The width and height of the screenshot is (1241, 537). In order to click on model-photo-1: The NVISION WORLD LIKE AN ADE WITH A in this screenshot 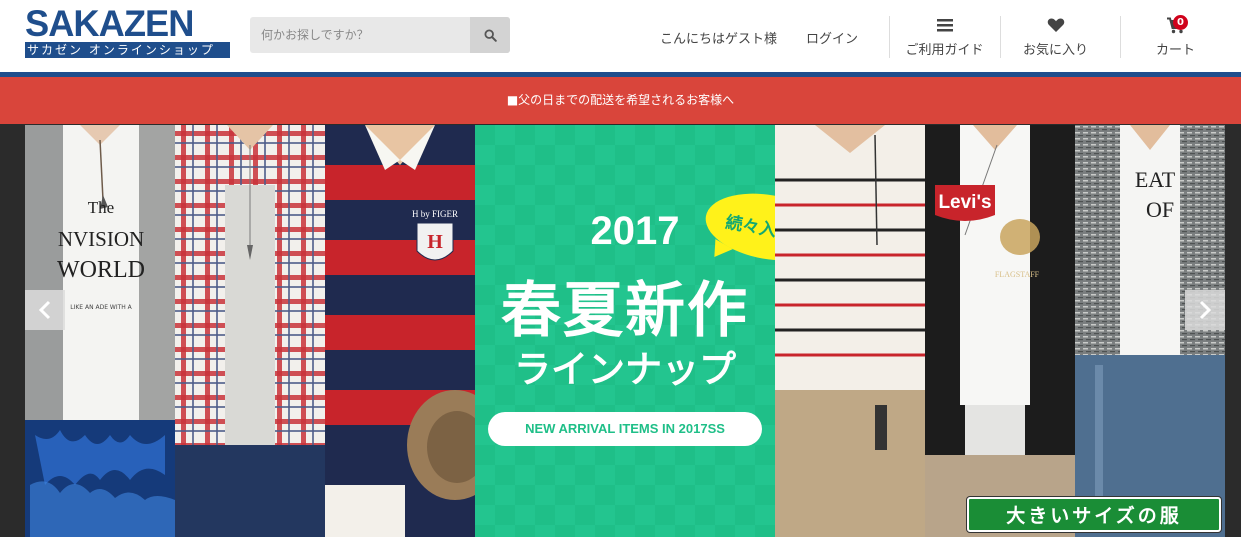, I will do `click(100, 331)`.